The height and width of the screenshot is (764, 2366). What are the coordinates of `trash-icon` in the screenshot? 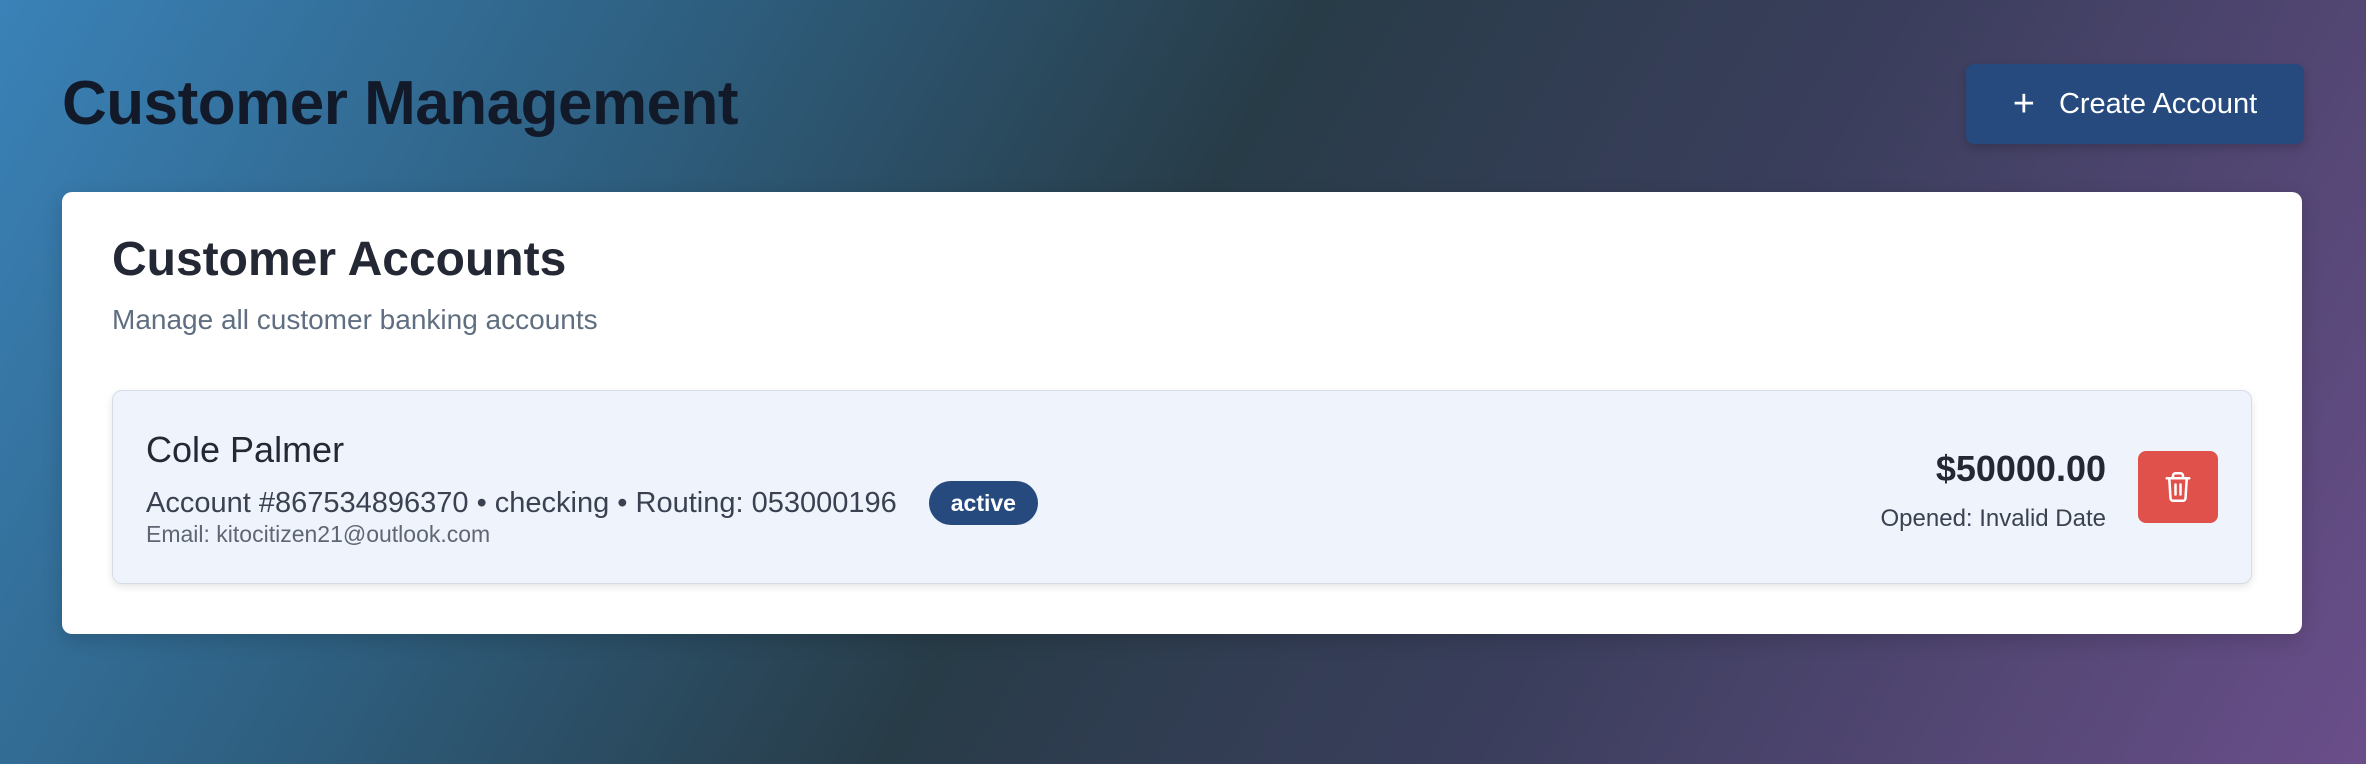 It's located at (2178, 487).